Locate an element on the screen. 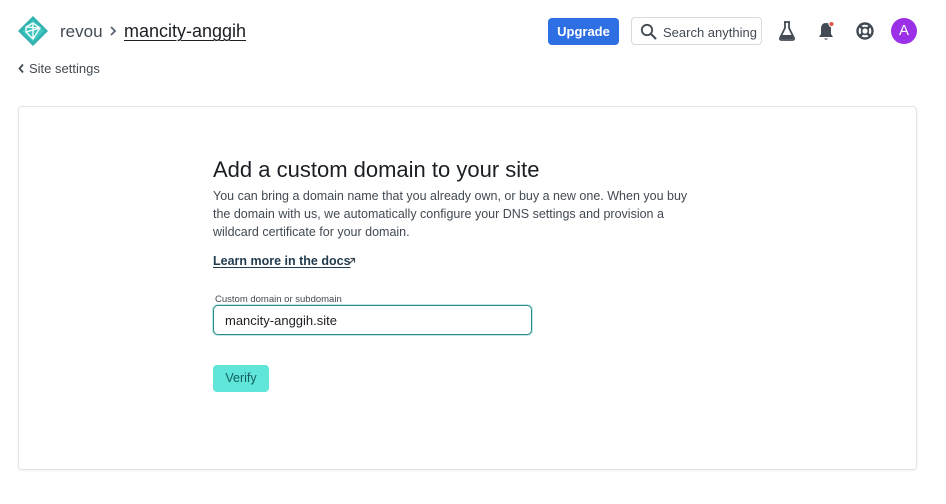  search-icon is located at coordinates (648, 31).